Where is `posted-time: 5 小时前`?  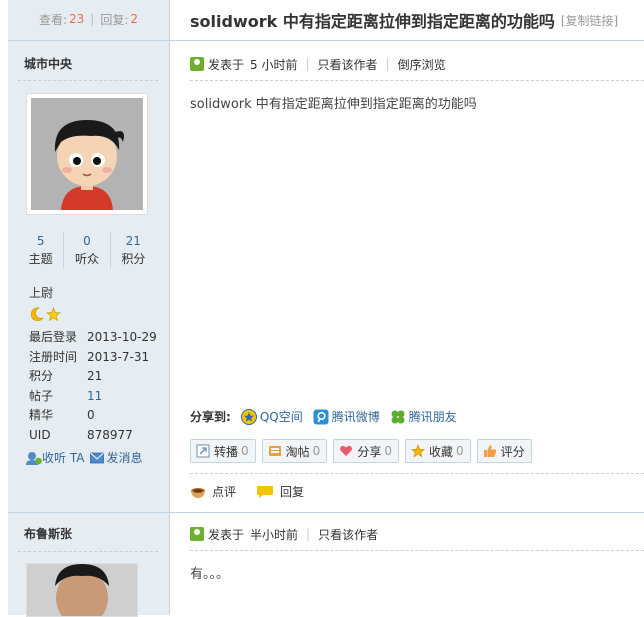 posted-time: 5 小时前 is located at coordinates (274, 64).